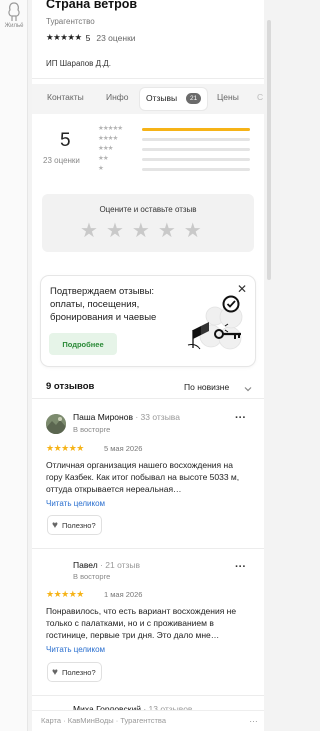 The height and width of the screenshot is (731, 320). Describe the element at coordinates (228, 97) in the screenshot. I see `tab-prices: Цены` at that location.